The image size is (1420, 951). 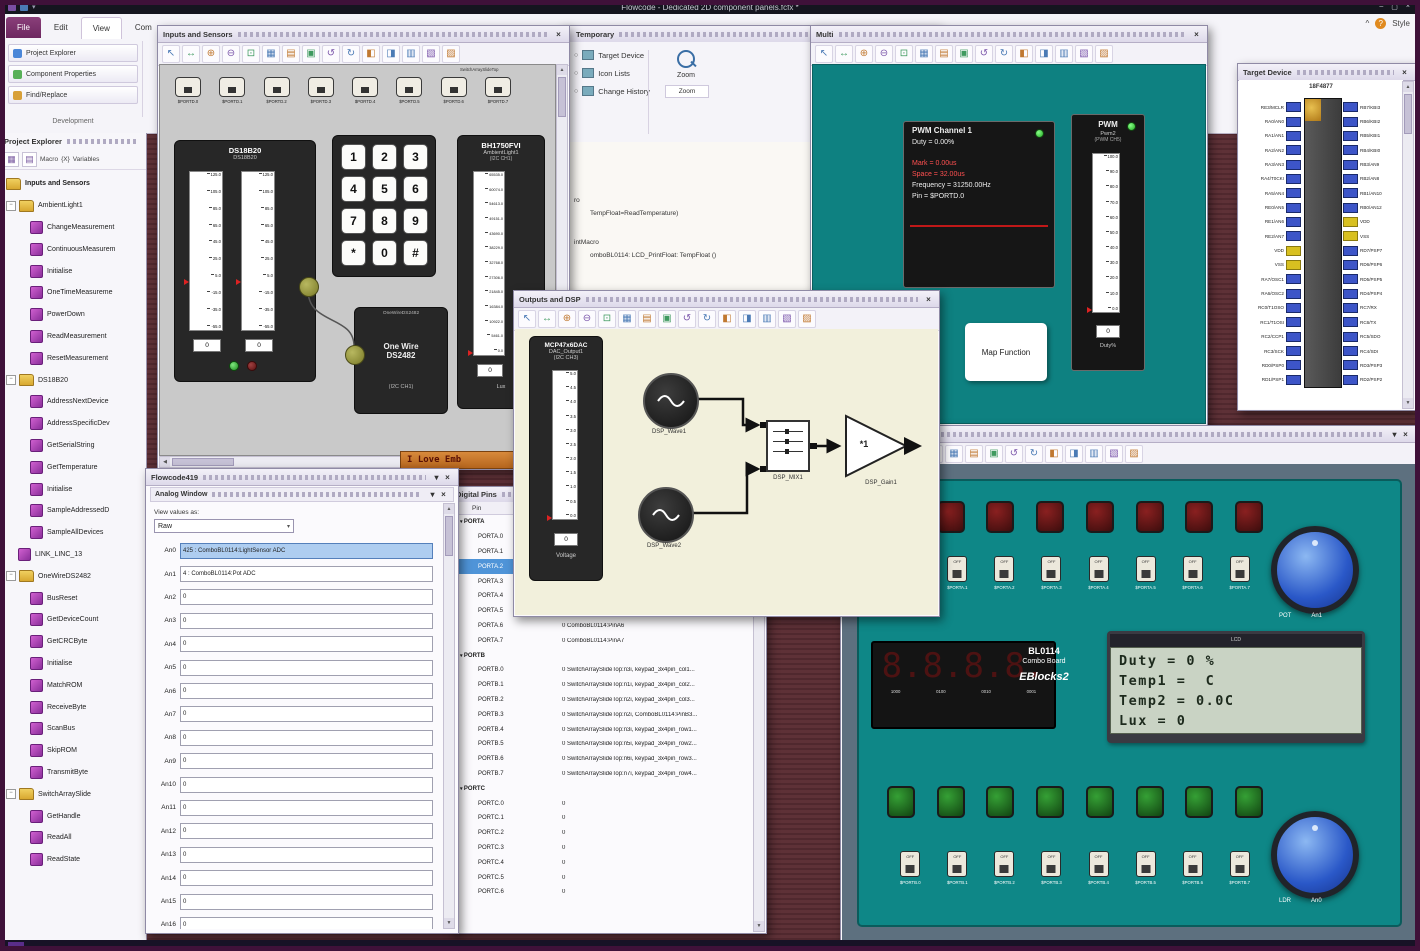 I want to click on chip-pin: RD7/PSP7, so click(x=1372, y=250).